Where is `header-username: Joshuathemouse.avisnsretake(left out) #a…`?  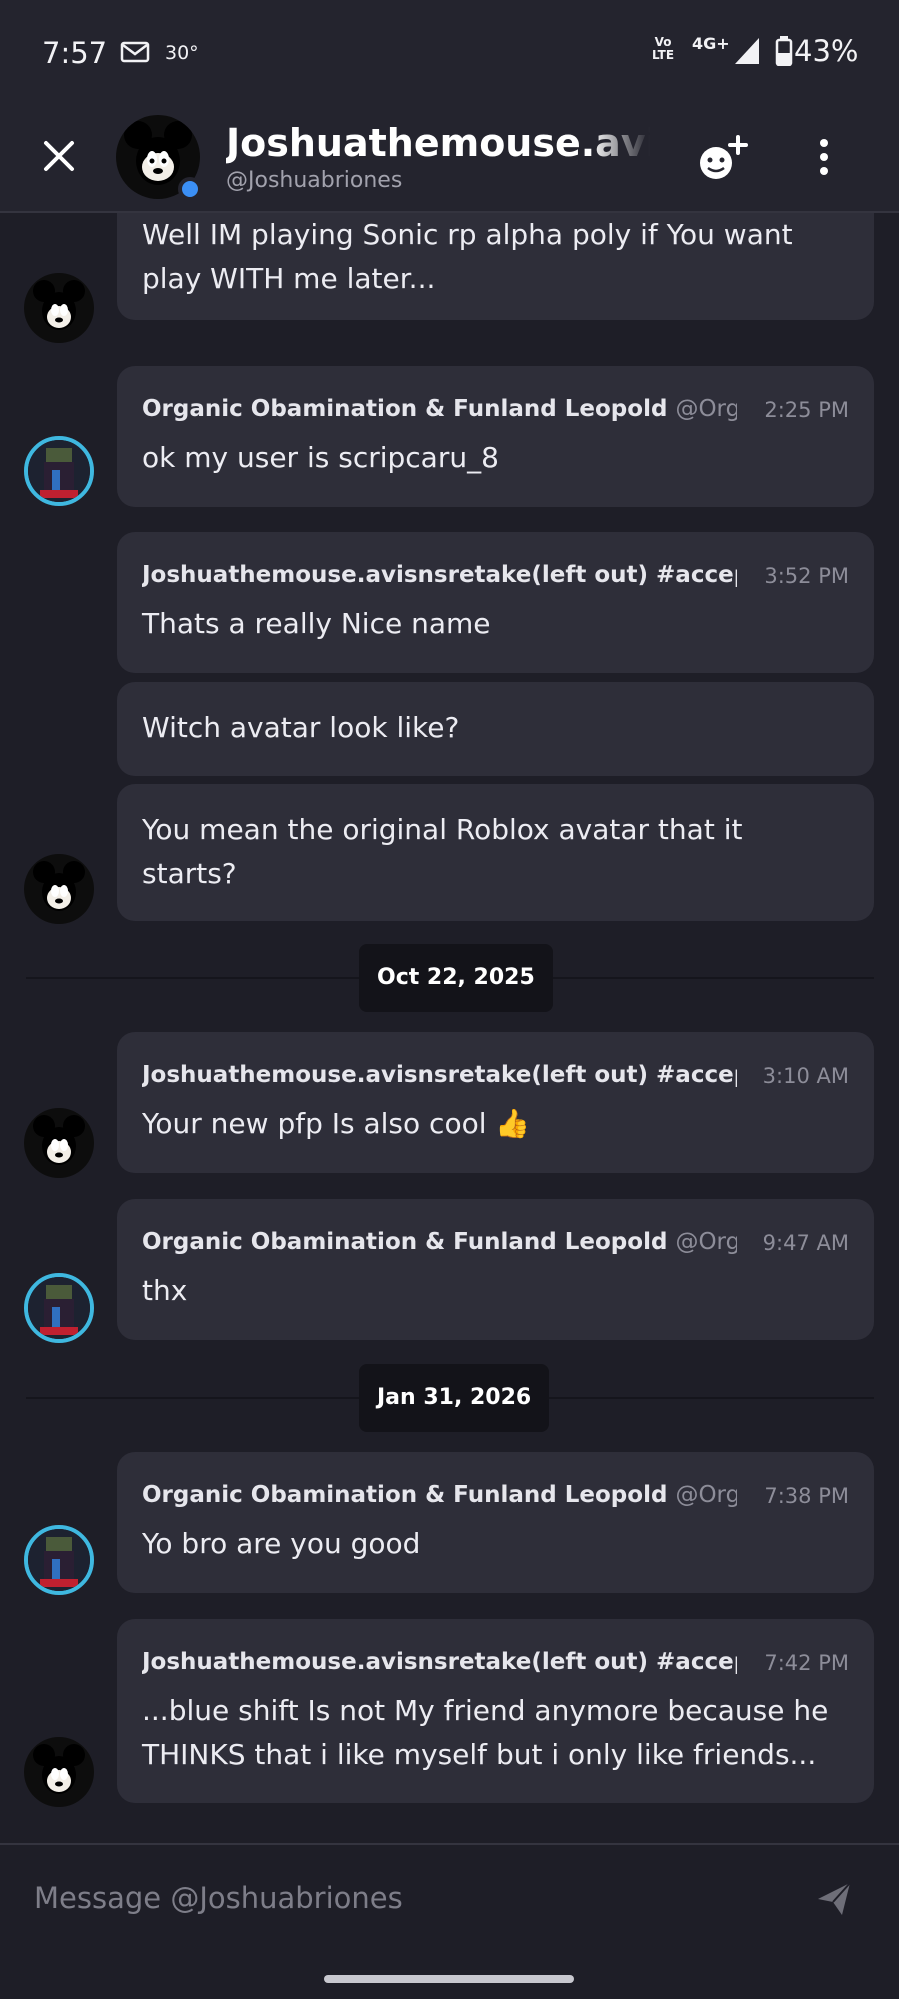
header-username: Joshuathemouse.avisnsretake(left out) #a… is located at coordinates (438, 143).